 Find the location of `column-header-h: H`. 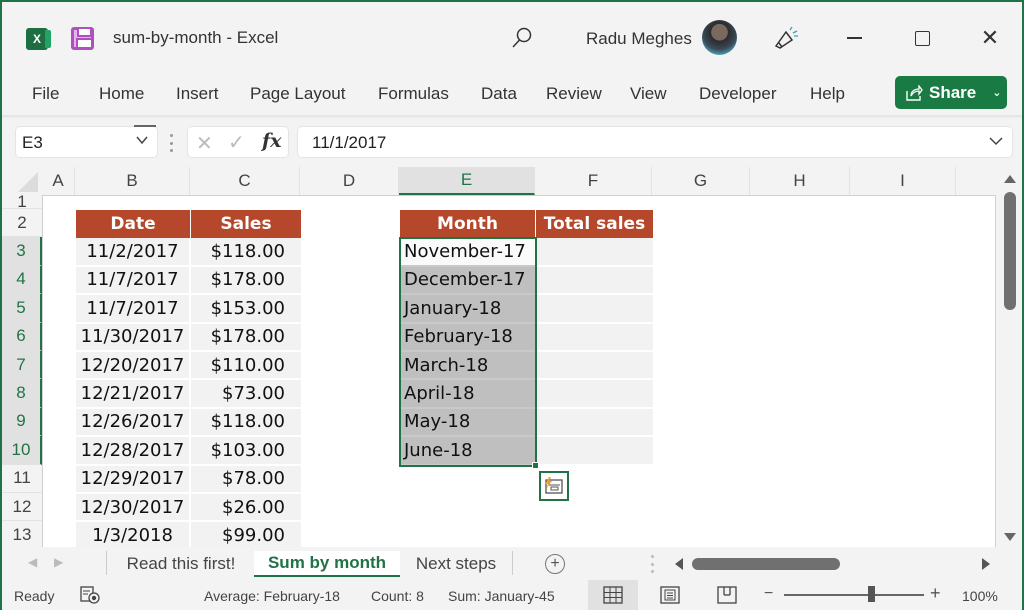

column-header-h: H is located at coordinates (800, 181).